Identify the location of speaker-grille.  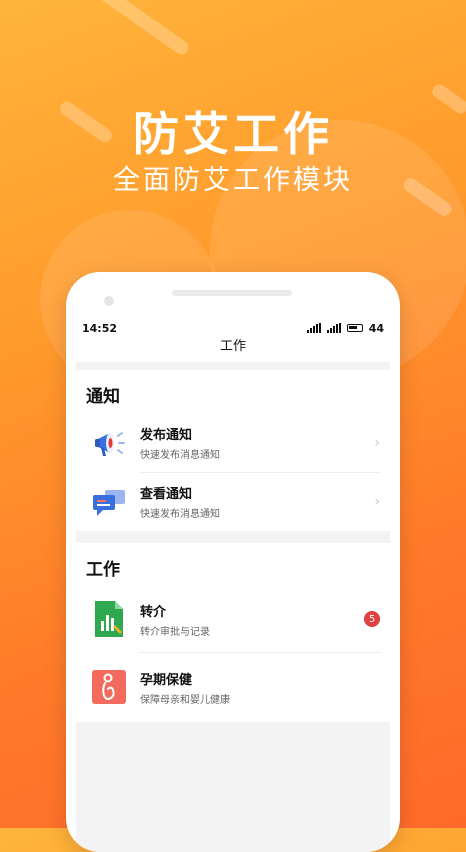
(232, 293).